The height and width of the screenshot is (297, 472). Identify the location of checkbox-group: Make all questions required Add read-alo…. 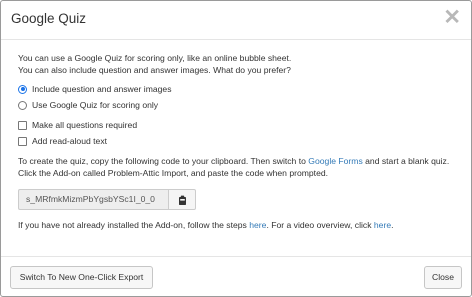
(238, 133).